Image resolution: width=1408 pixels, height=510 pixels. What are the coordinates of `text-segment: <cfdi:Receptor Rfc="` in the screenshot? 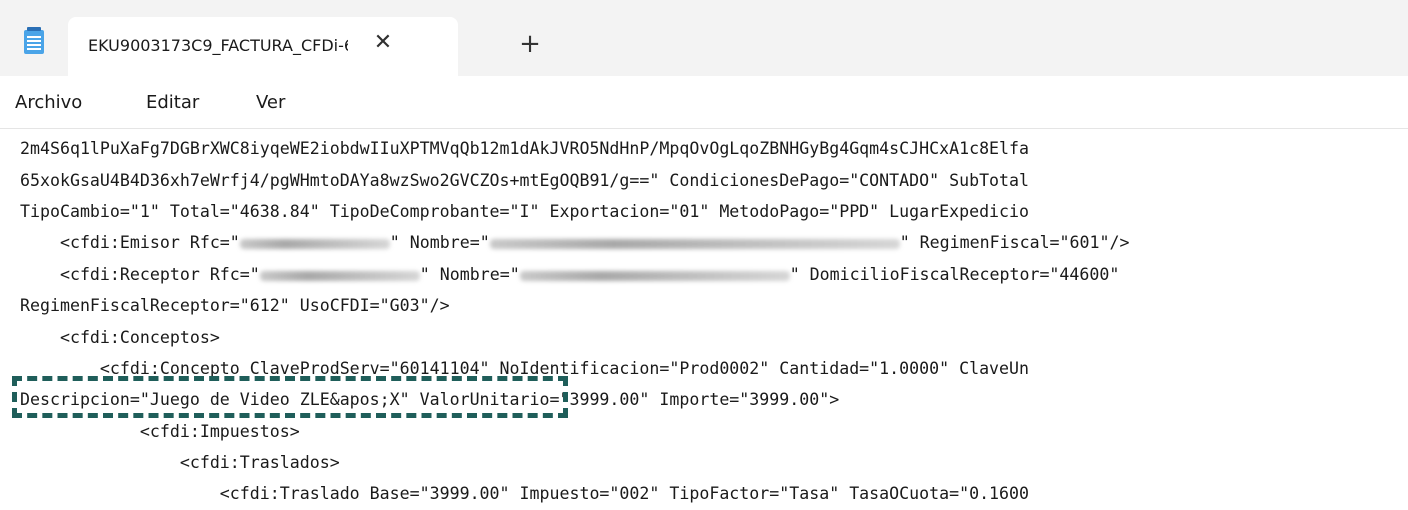 It's located at (140, 274).